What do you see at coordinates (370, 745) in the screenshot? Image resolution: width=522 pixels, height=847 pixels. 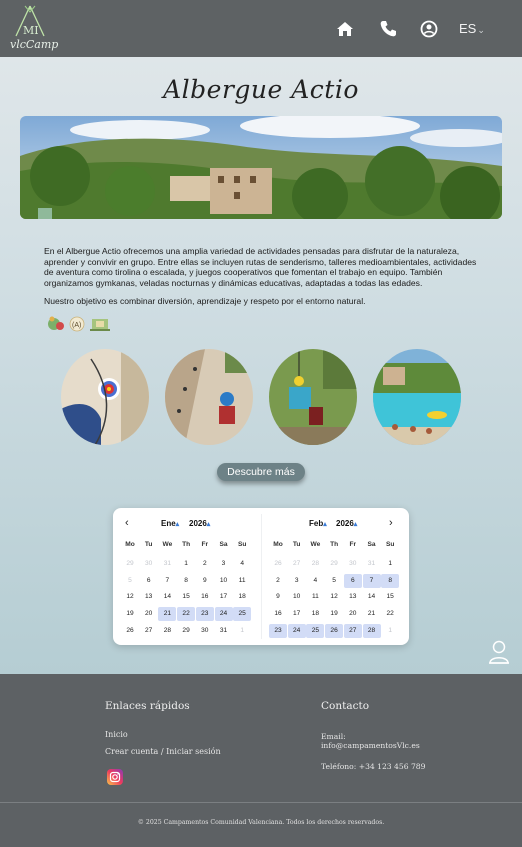 I see `email-link: info@campamentosVlc.es` at bounding box center [370, 745].